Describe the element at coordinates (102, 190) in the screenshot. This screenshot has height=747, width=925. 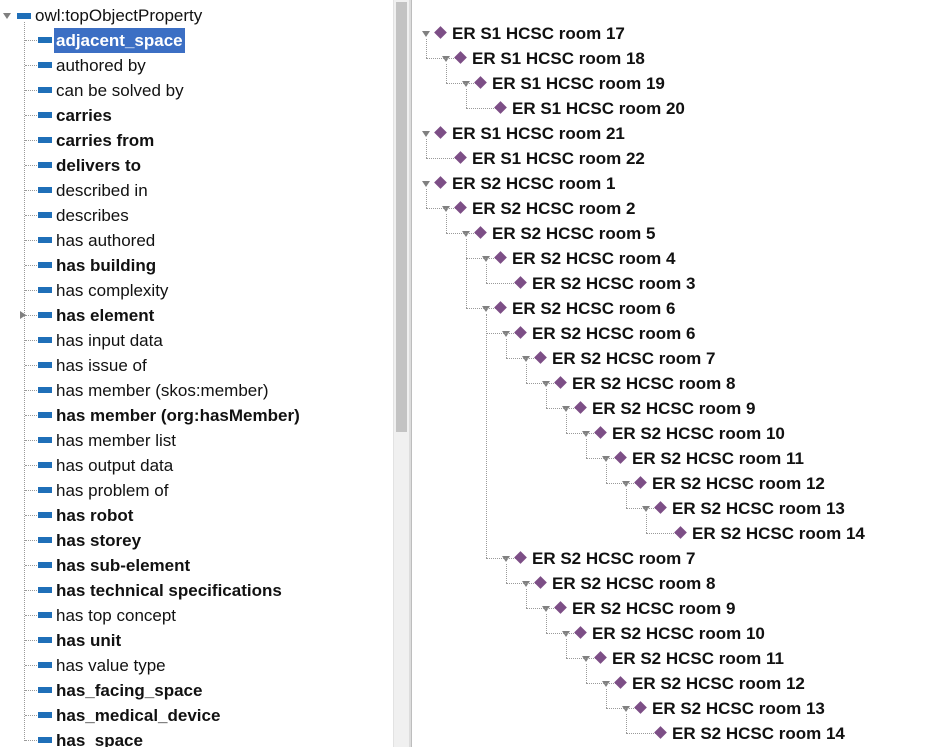
I see `property-item: described in` at that location.